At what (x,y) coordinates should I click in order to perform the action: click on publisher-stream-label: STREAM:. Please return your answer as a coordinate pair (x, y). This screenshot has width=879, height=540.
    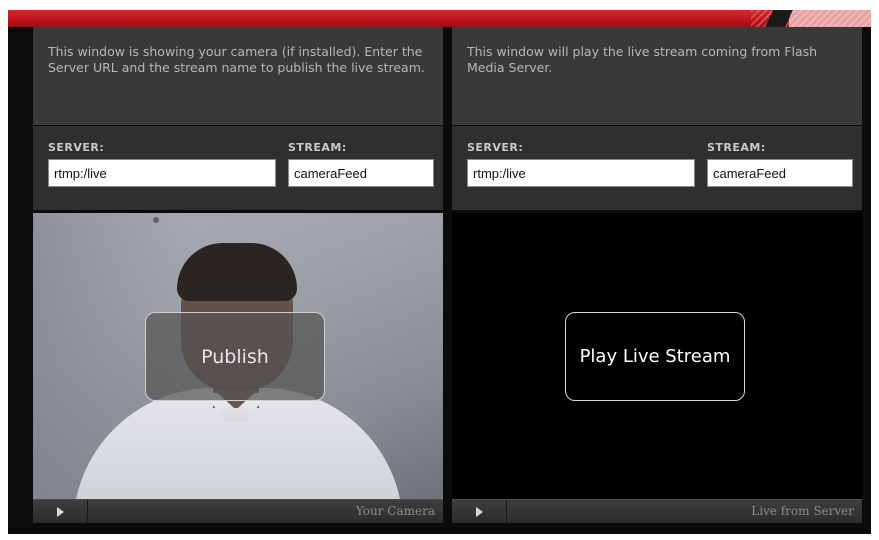
    Looking at the image, I should click on (317, 147).